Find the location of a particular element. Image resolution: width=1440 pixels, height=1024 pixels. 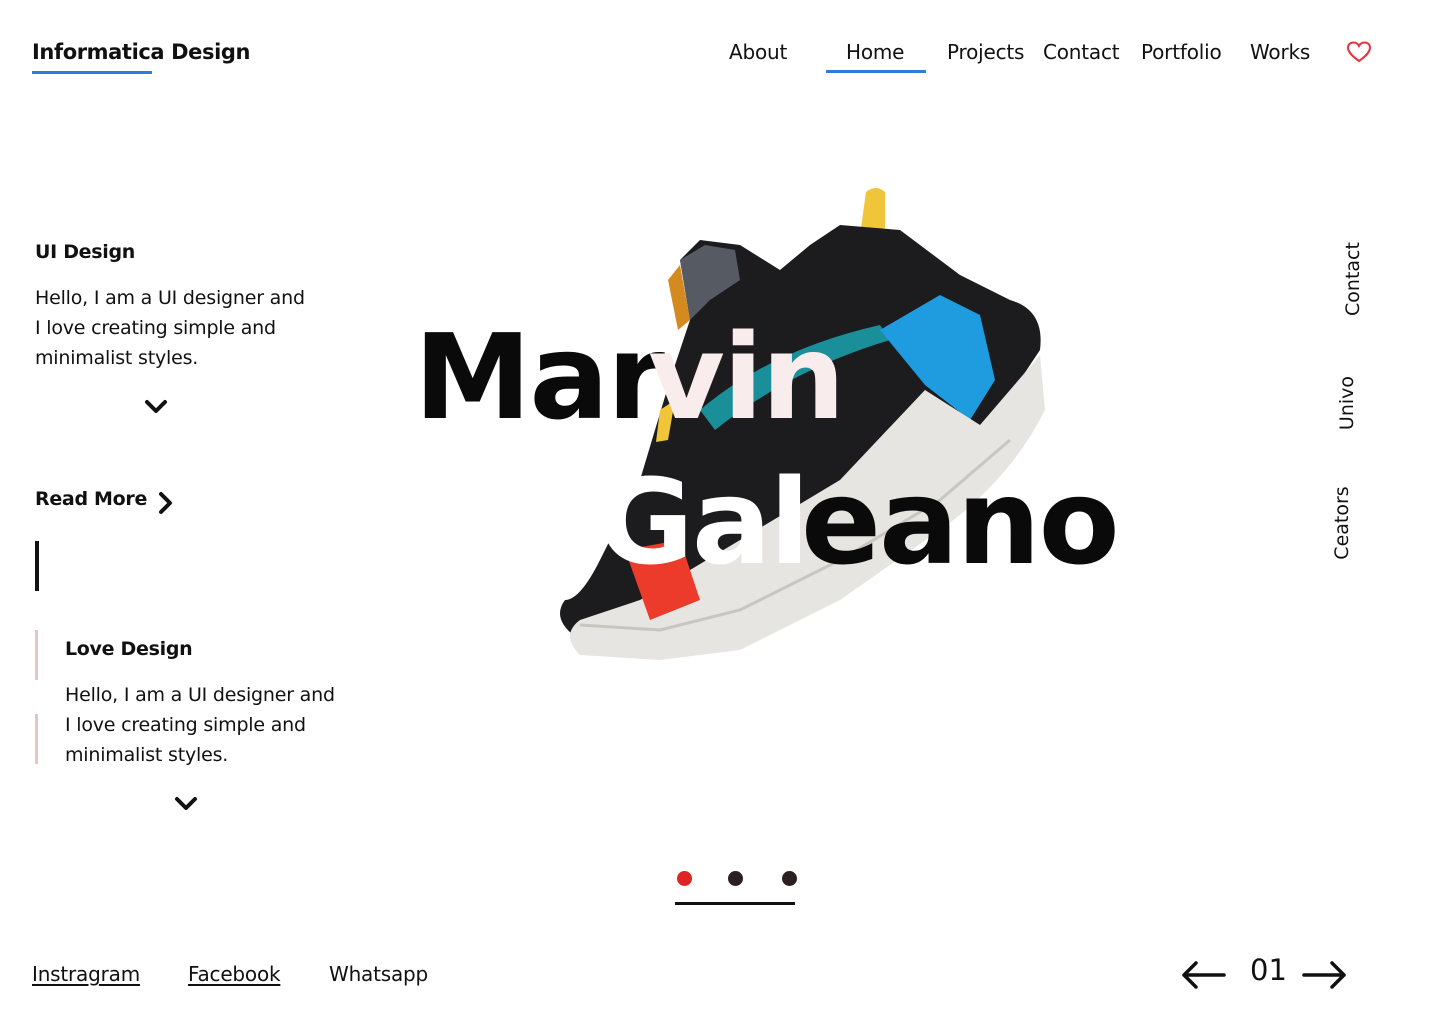

instagram-link: Instragram is located at coordinates (86, 974).